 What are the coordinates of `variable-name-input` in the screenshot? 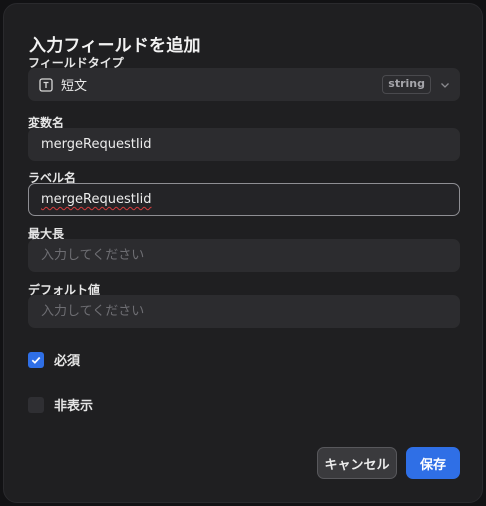 It's located at (244, 144).